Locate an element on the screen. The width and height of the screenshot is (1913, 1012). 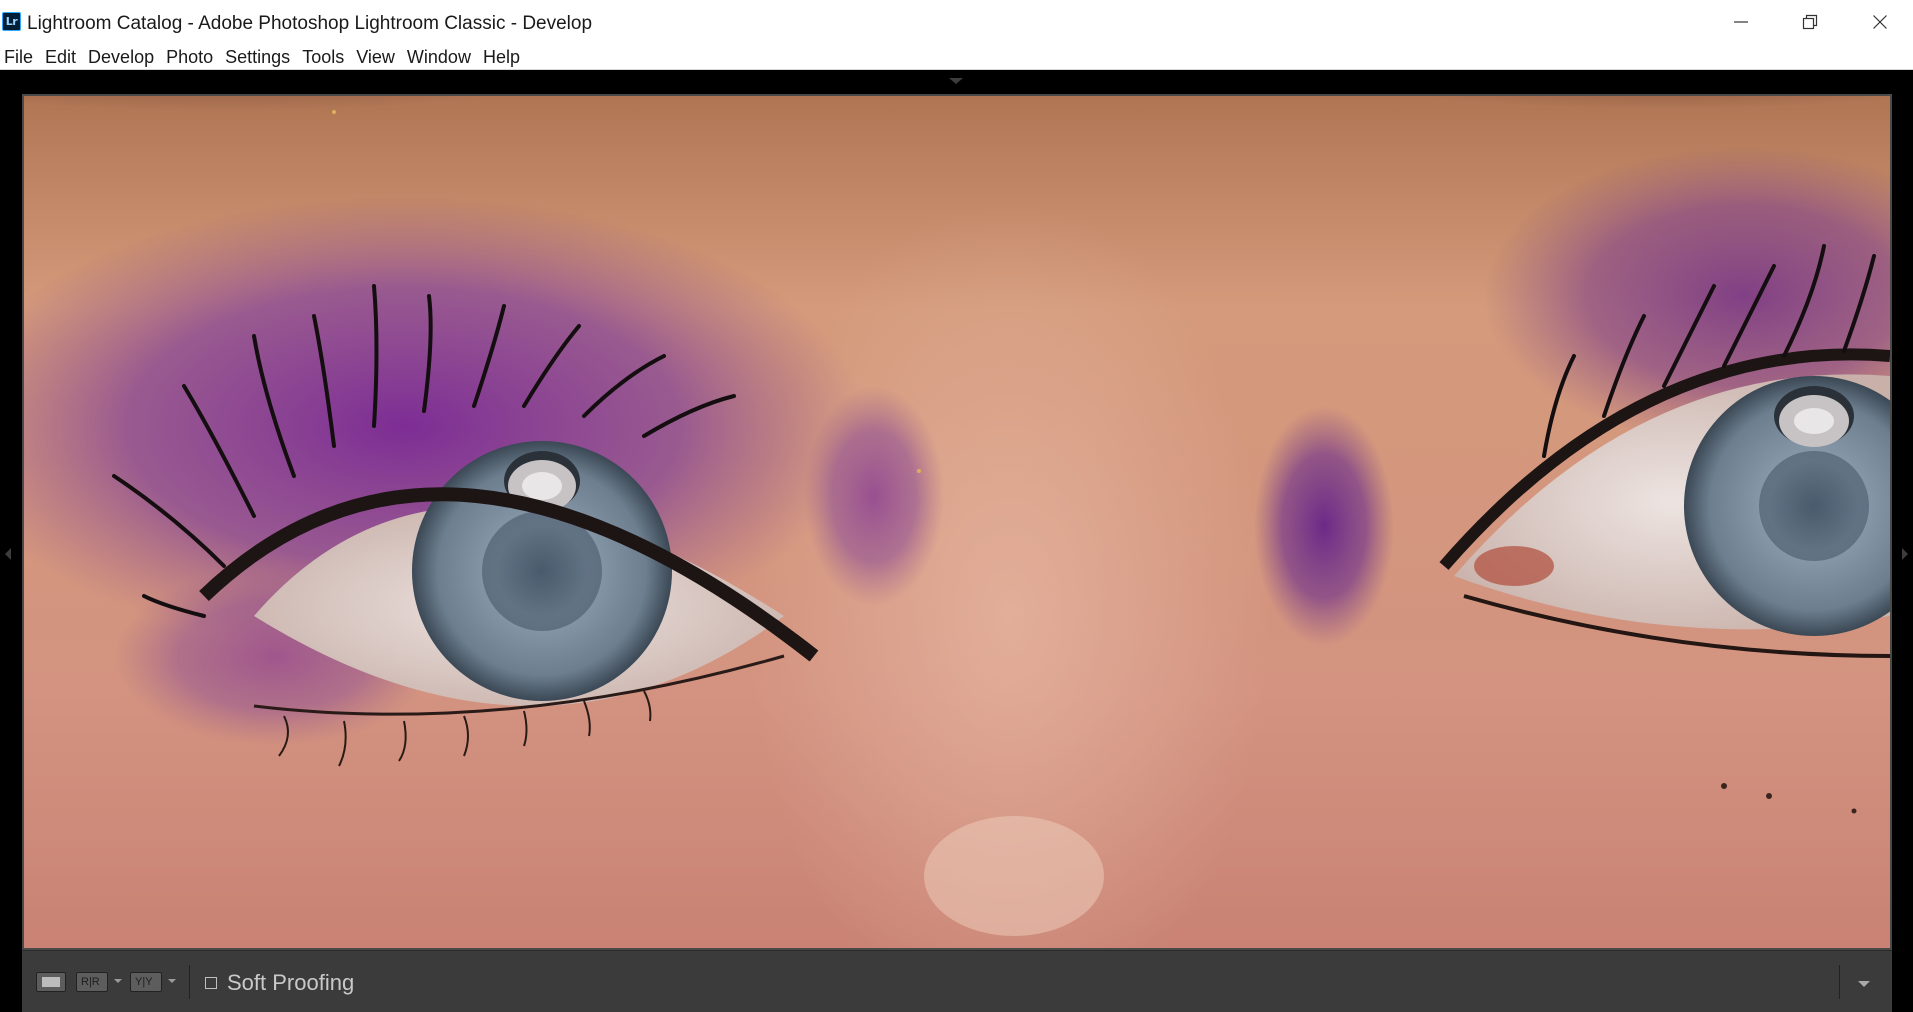
menu-view: View is located at coordinates (375, 57).